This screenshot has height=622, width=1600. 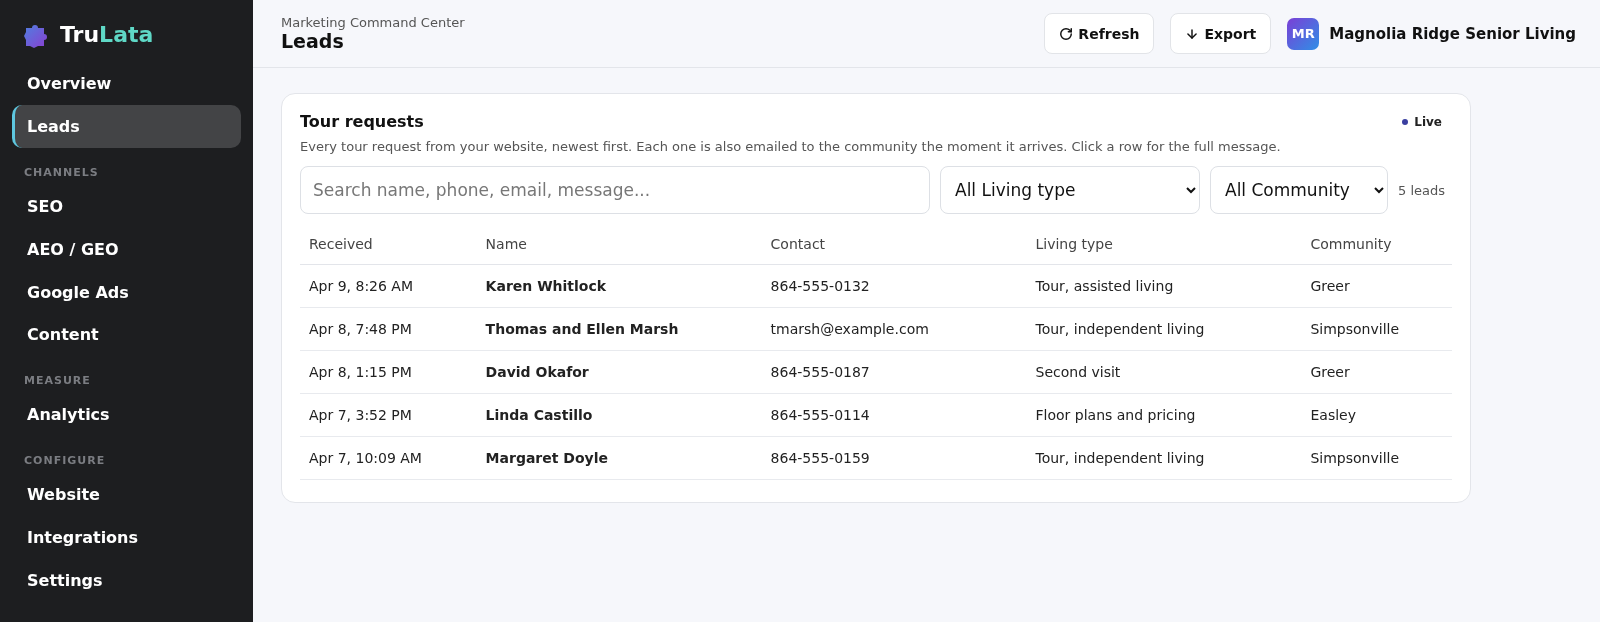 What do you see at coordinates (126, 83) in the screenshot?
I see `nav-item: Overview` at bounding box center [126, 83].